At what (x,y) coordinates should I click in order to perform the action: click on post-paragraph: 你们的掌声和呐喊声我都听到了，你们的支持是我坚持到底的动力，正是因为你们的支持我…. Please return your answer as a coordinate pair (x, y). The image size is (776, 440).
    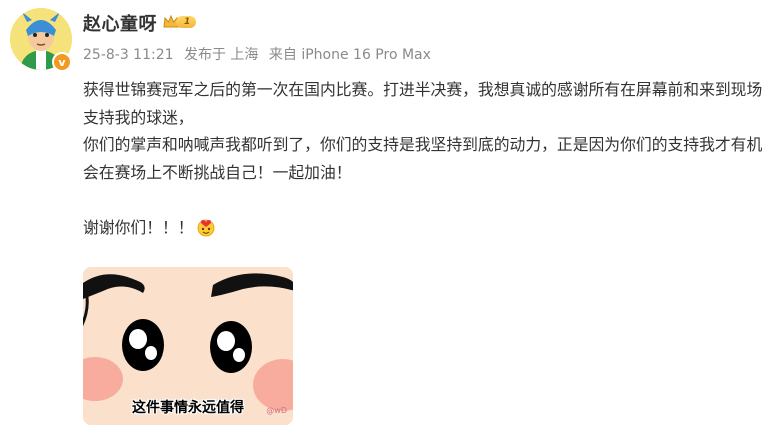
    Looking at the image, I should click on (423, 158).